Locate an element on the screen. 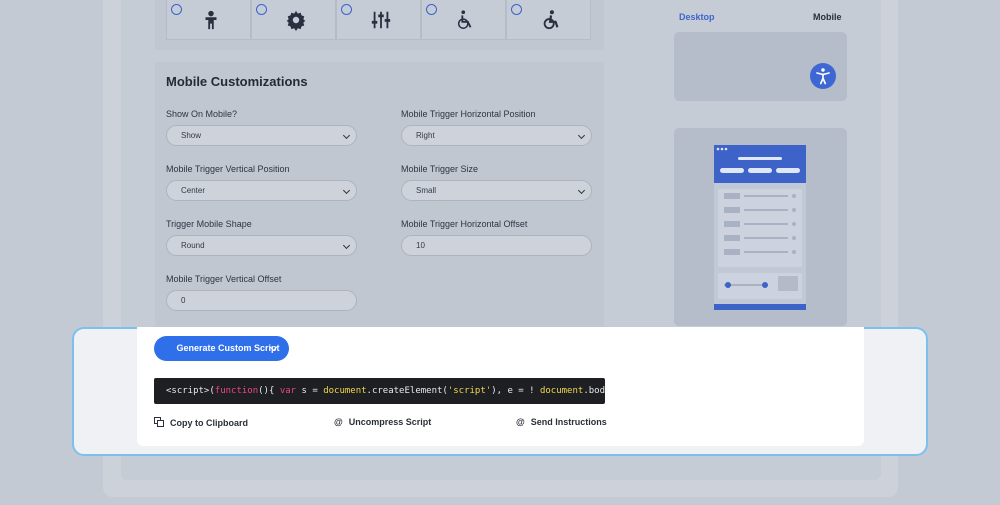  send-instructions-button: @ Send Instructions is located at coordinates (561, 422).